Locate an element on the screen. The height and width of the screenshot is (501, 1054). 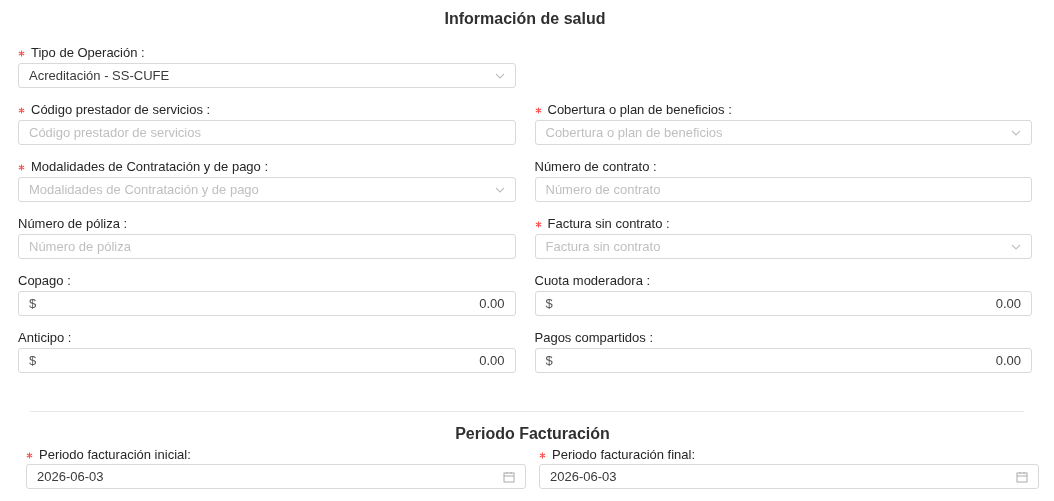
field-label: Pagos compartidos : is located at coordinates (593, 338).